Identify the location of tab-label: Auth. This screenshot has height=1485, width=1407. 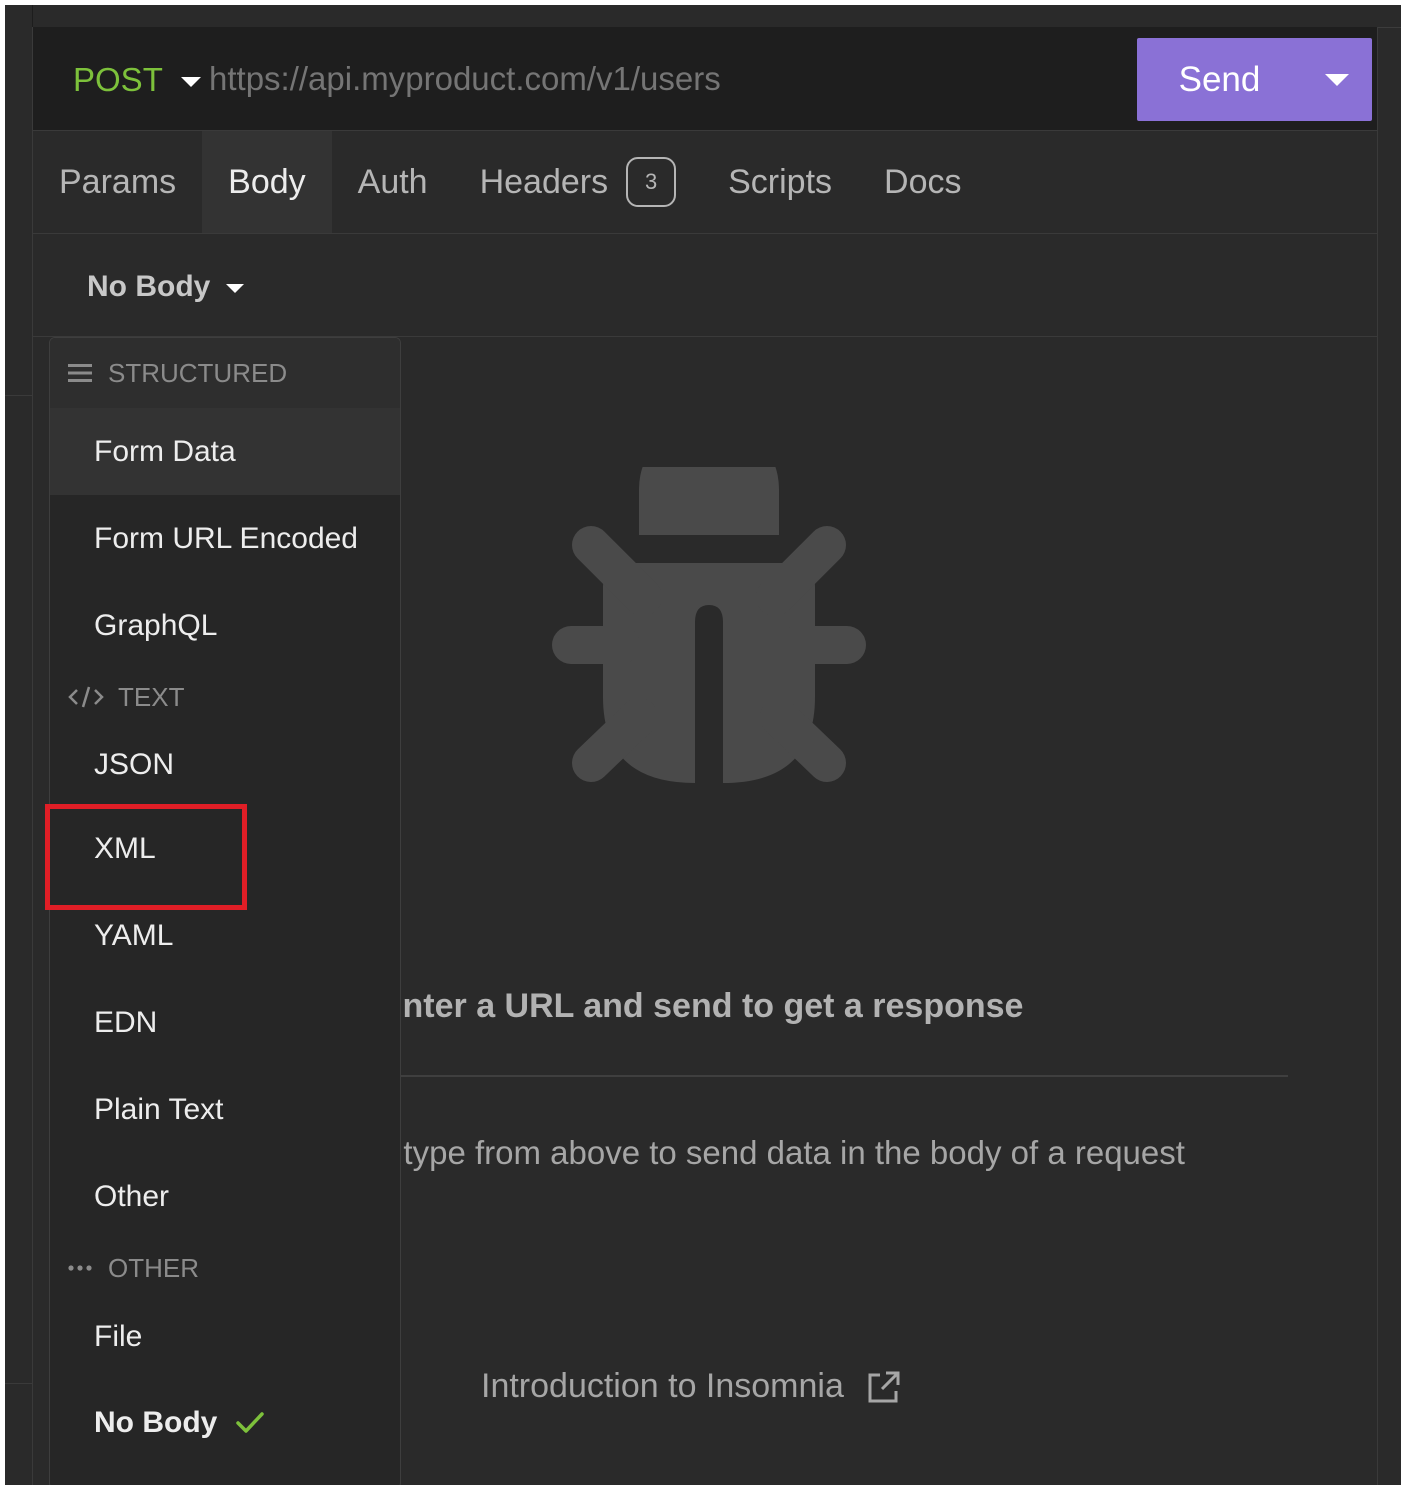
(392, 181).